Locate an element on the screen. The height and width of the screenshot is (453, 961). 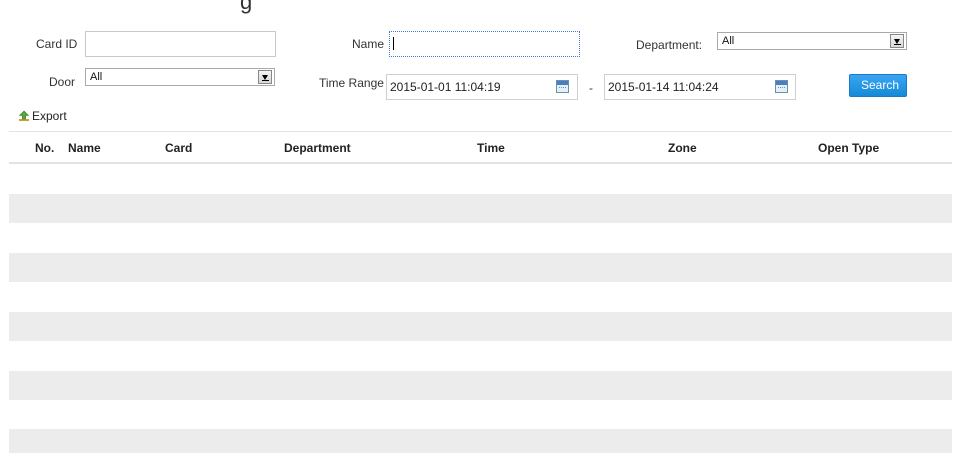
export-arrow-icon is located at coordinates (24, 115).